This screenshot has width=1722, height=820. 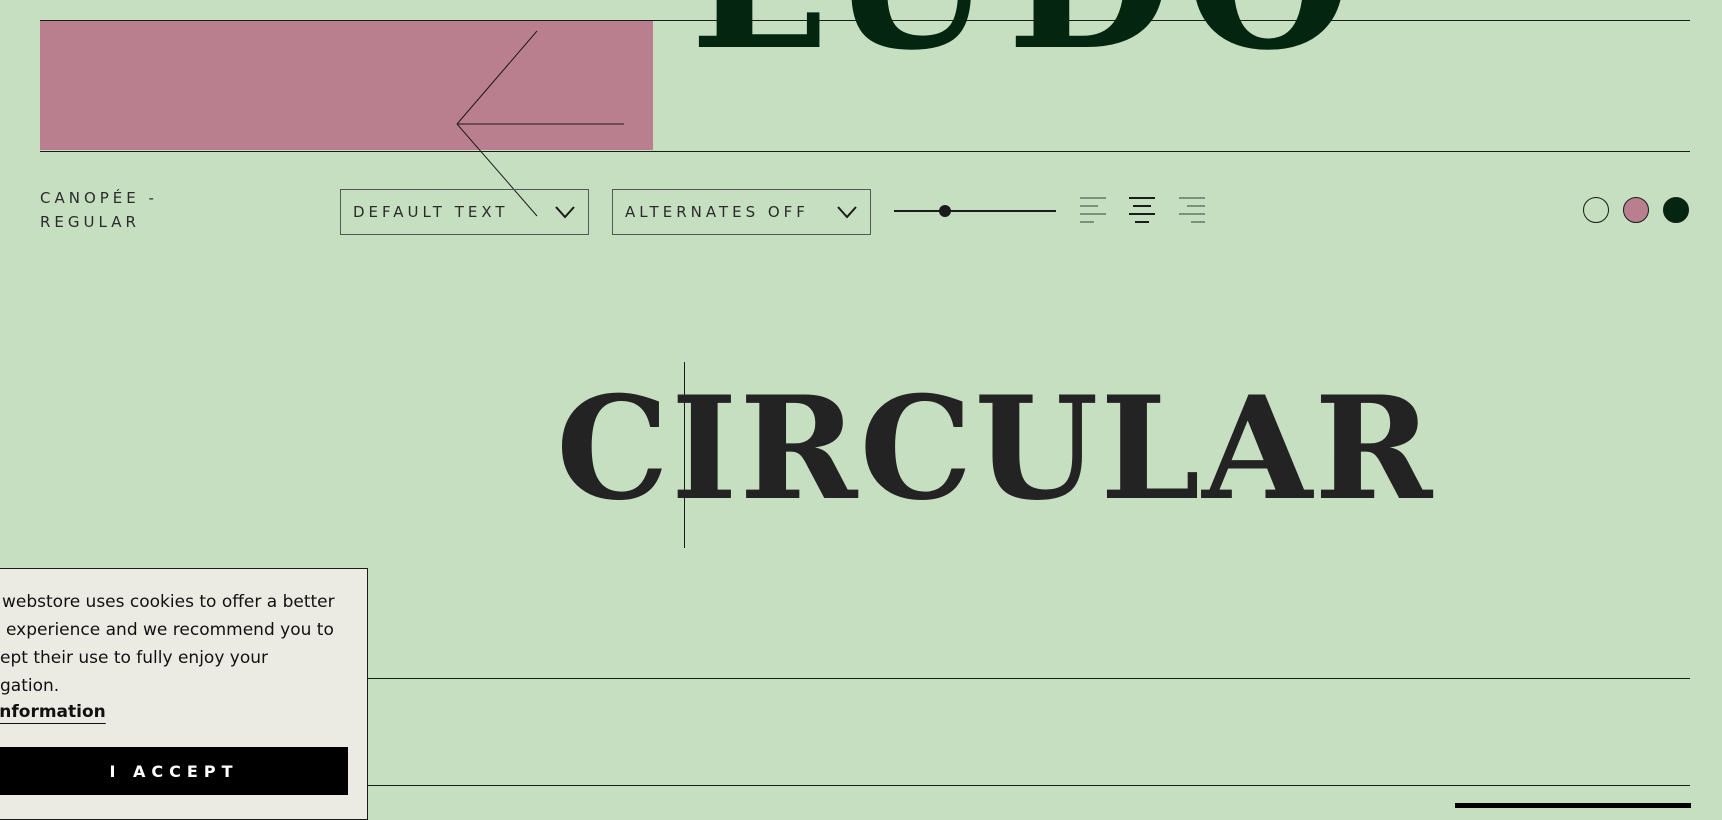 I want to click on type-specimen: CIRCULAR, so click(x=994, y=449).